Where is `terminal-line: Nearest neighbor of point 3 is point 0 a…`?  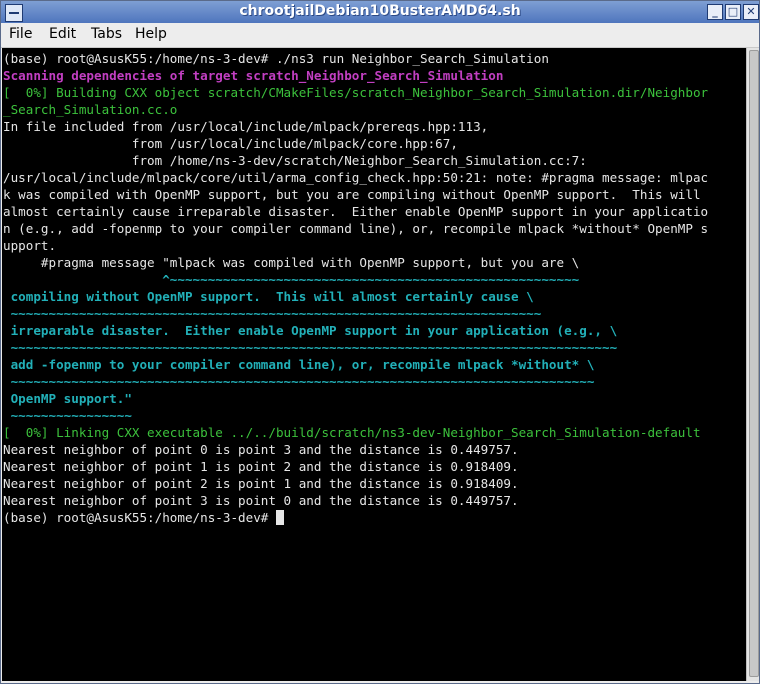
terminal-line: Nearest neighbor of point 3 is point 0 a… is located at coordinates (261, 500).